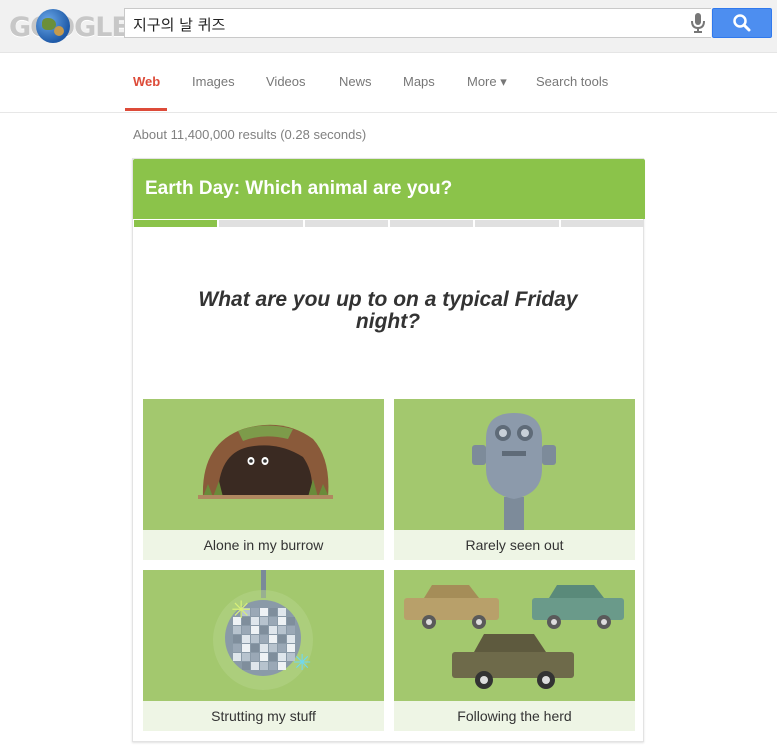 This screenshot has width=777, height=754. Describe the element at coordinates (146, 81) in the screenshot. I see `tab-web: Web` at that location.